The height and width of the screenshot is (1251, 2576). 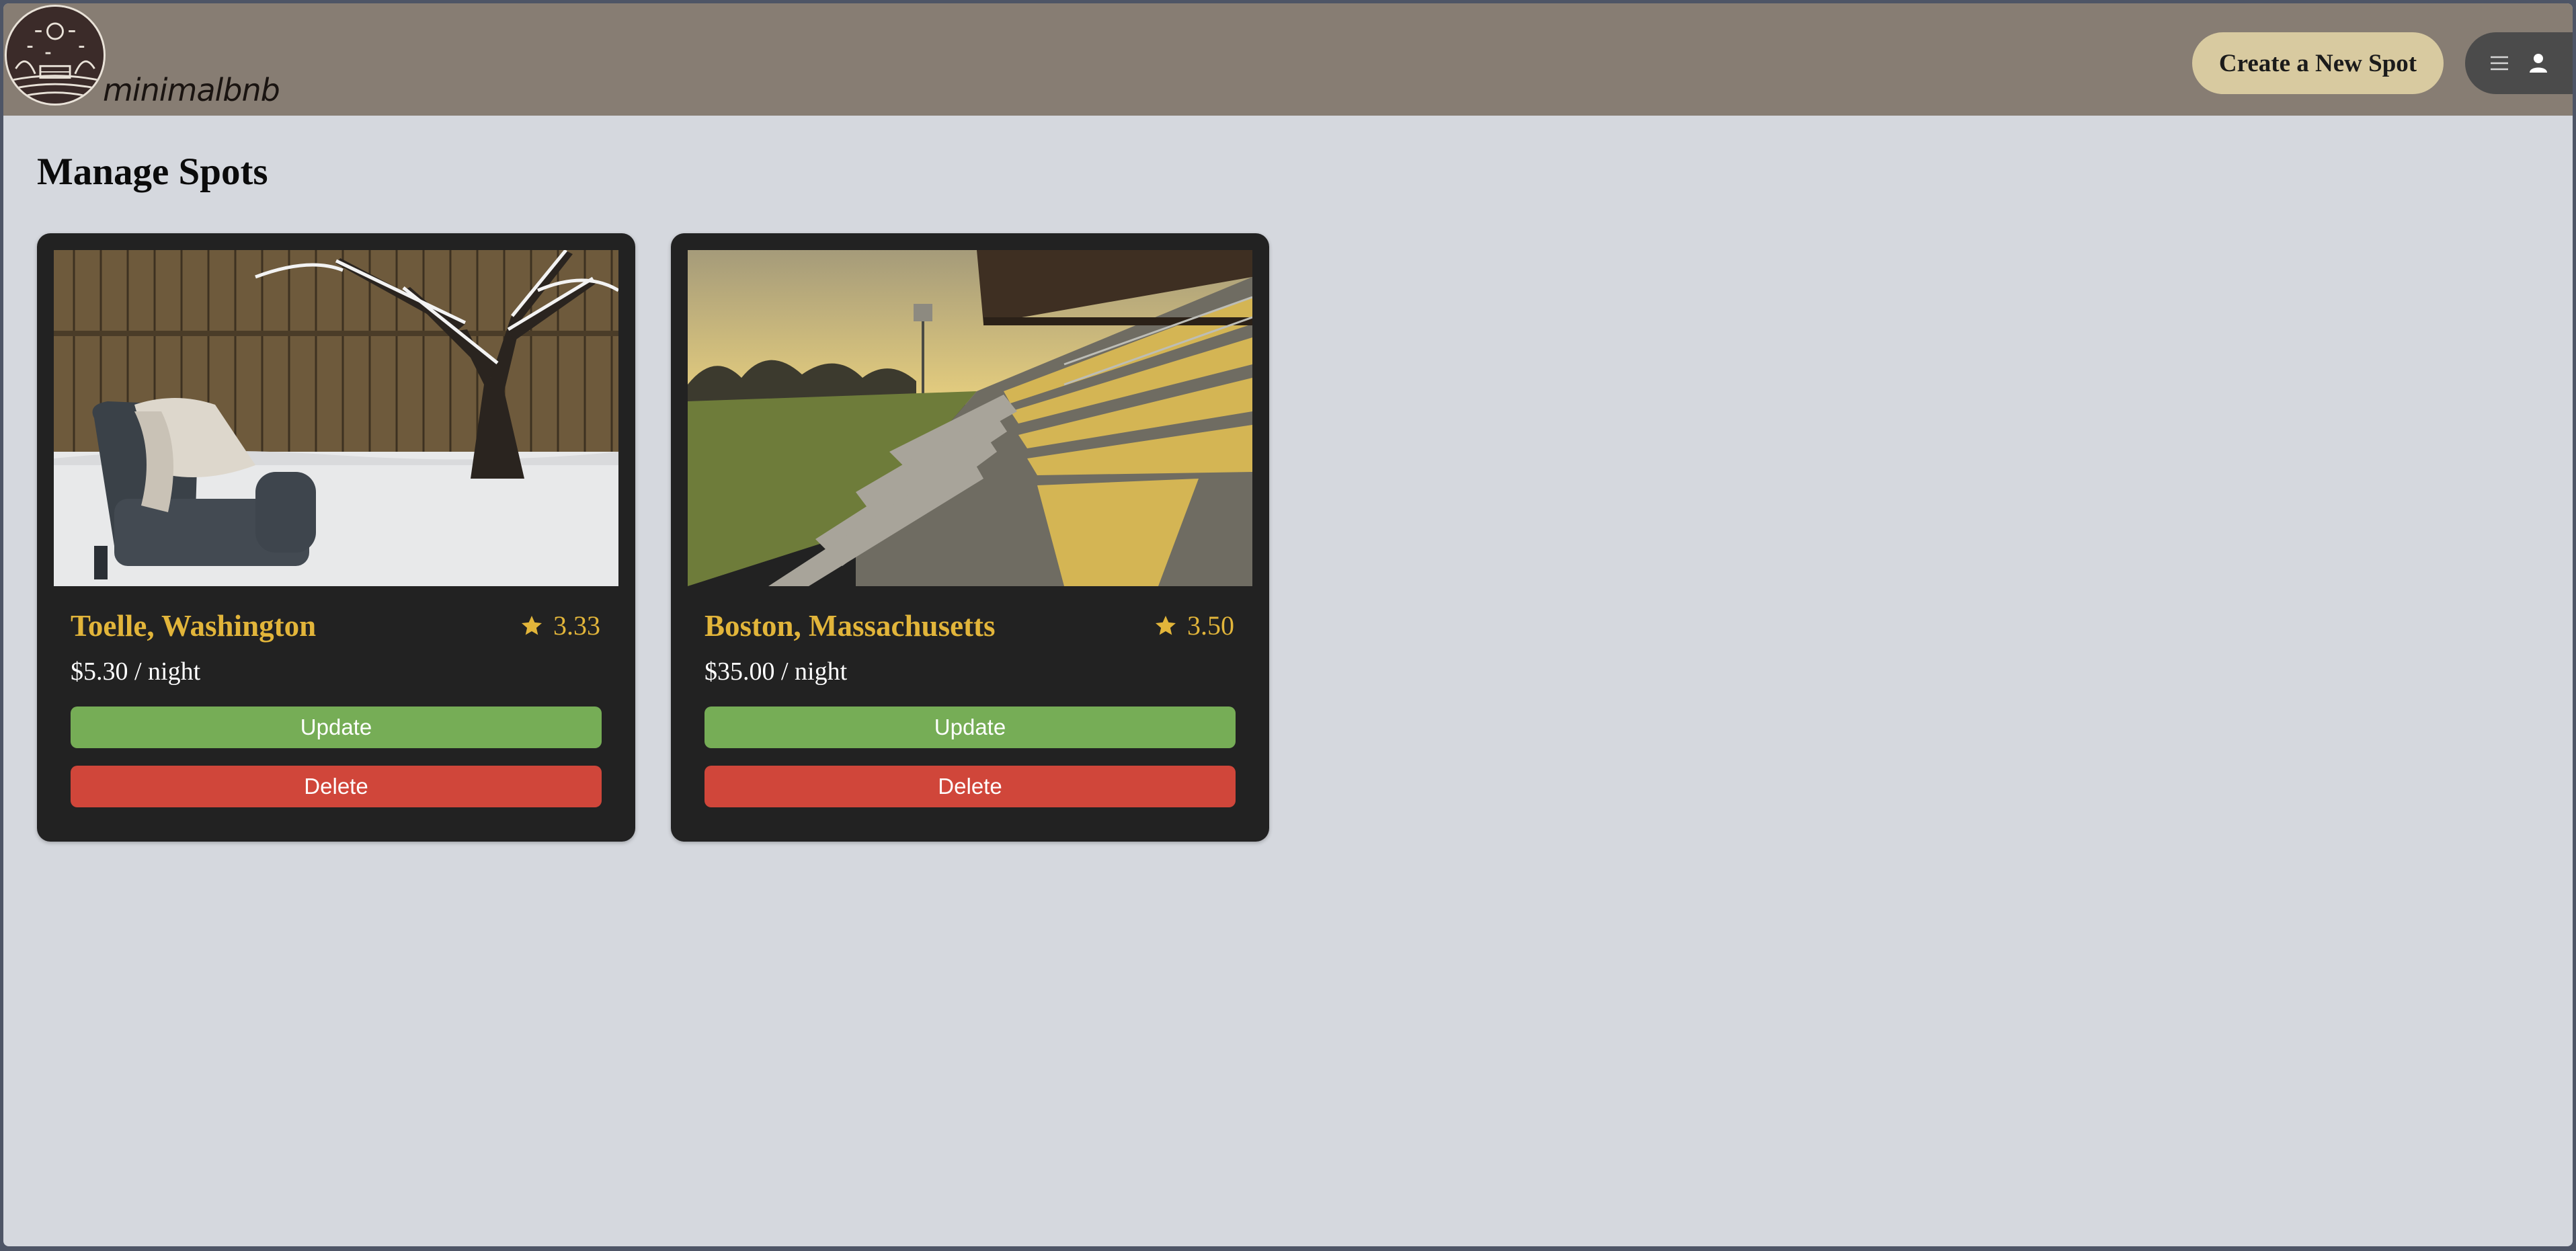 What do you see at coordinates (2538, 63) in the screenshot?
I see `user-icon` at bounding box center [2538, 63].